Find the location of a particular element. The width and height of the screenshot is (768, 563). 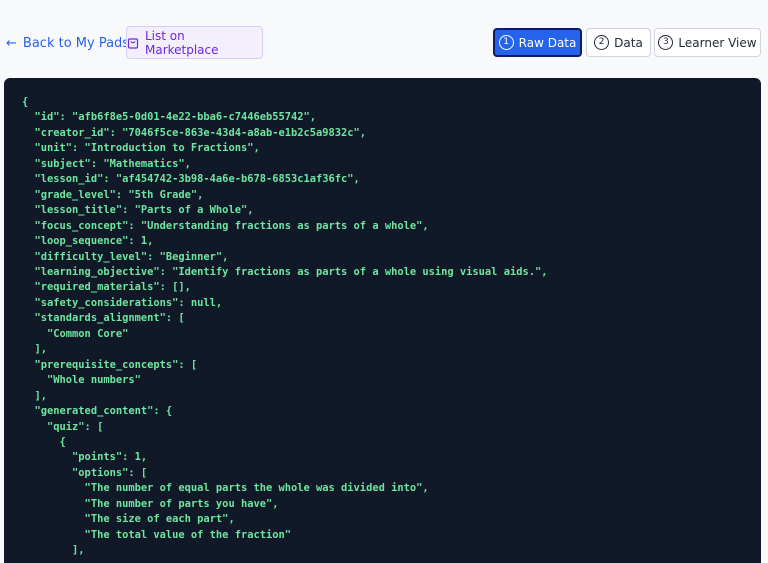

back-to-my-pads-link: ← Back to My Pads is located at coordinates (67, 43).